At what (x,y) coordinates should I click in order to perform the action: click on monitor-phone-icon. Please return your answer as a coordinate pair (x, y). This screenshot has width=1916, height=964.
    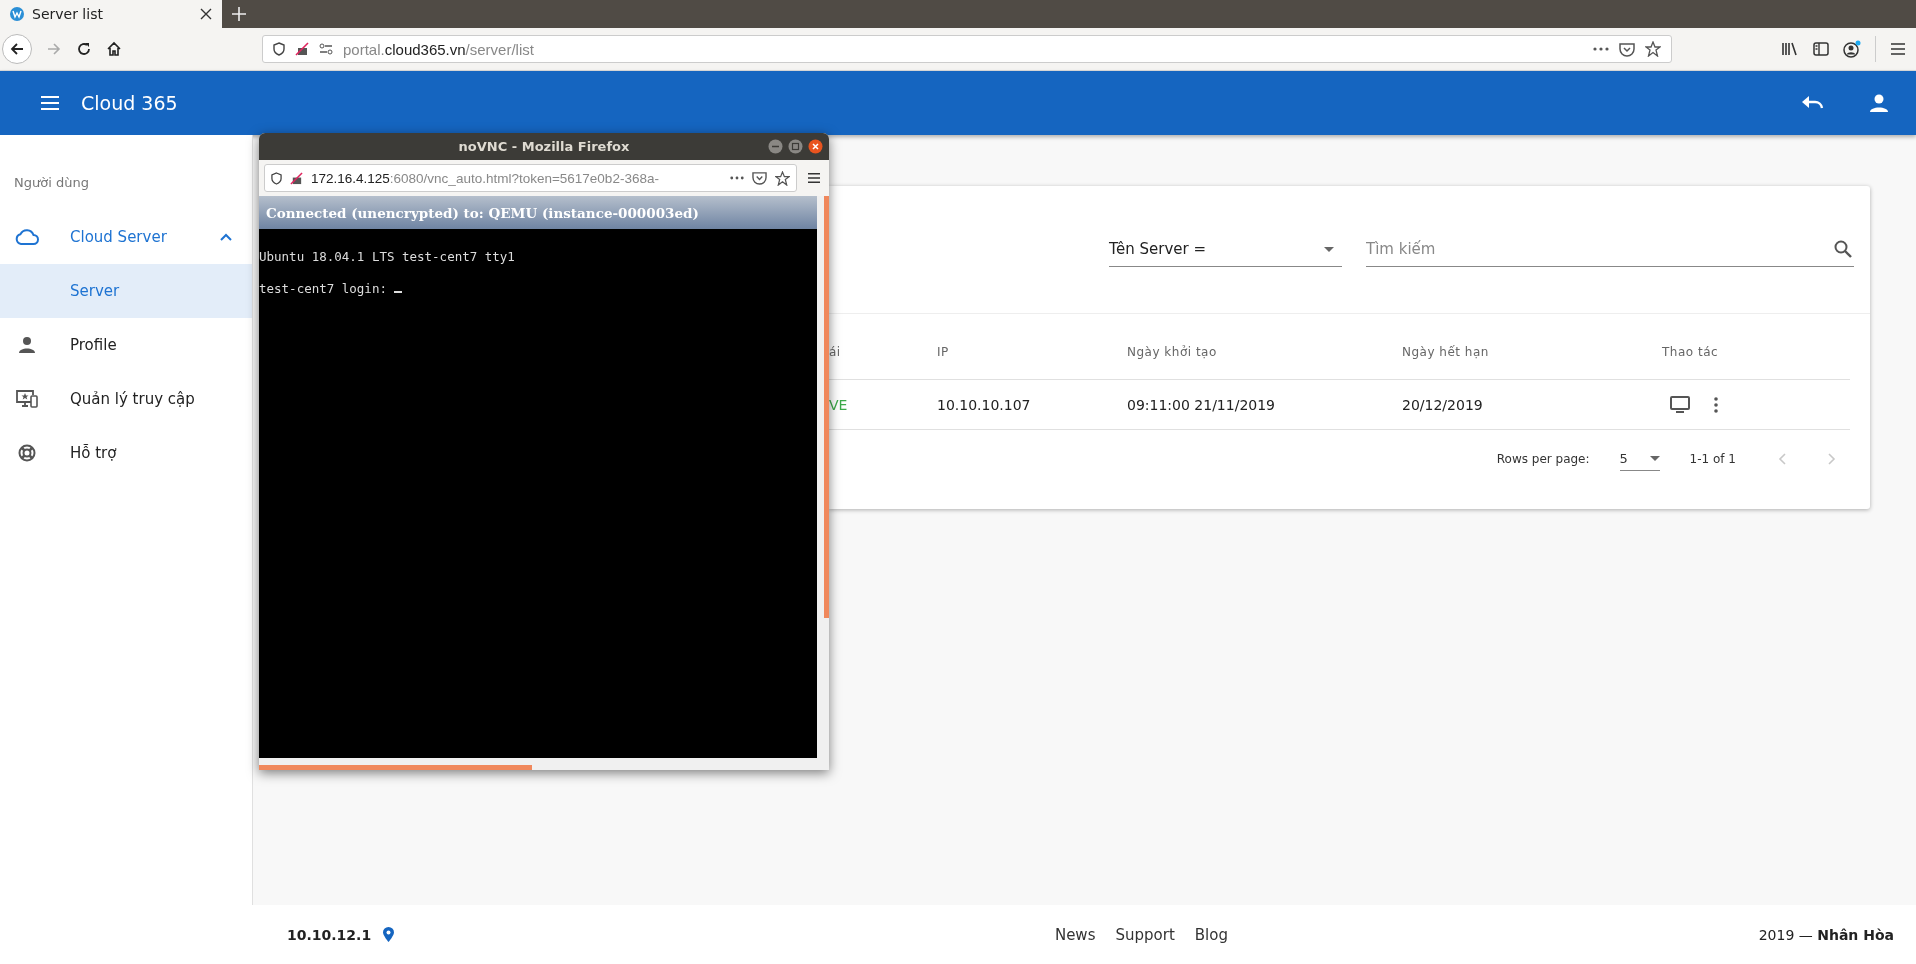
    Looking at the image, I should click on (27, 399).